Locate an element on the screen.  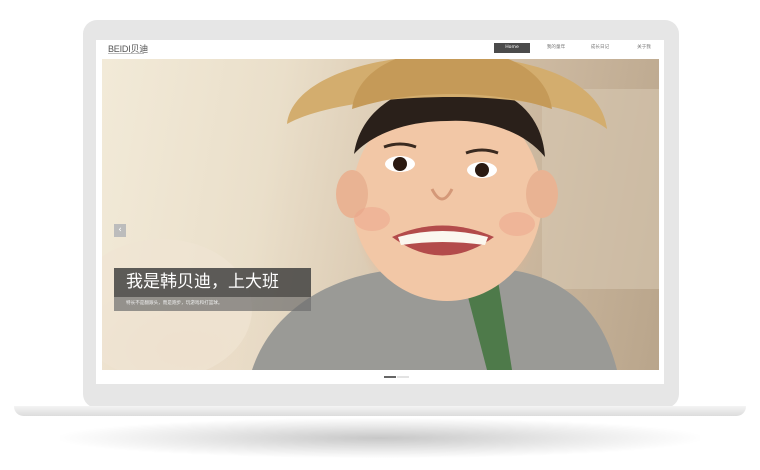
logo-underline is located at coordinates (126, 54).